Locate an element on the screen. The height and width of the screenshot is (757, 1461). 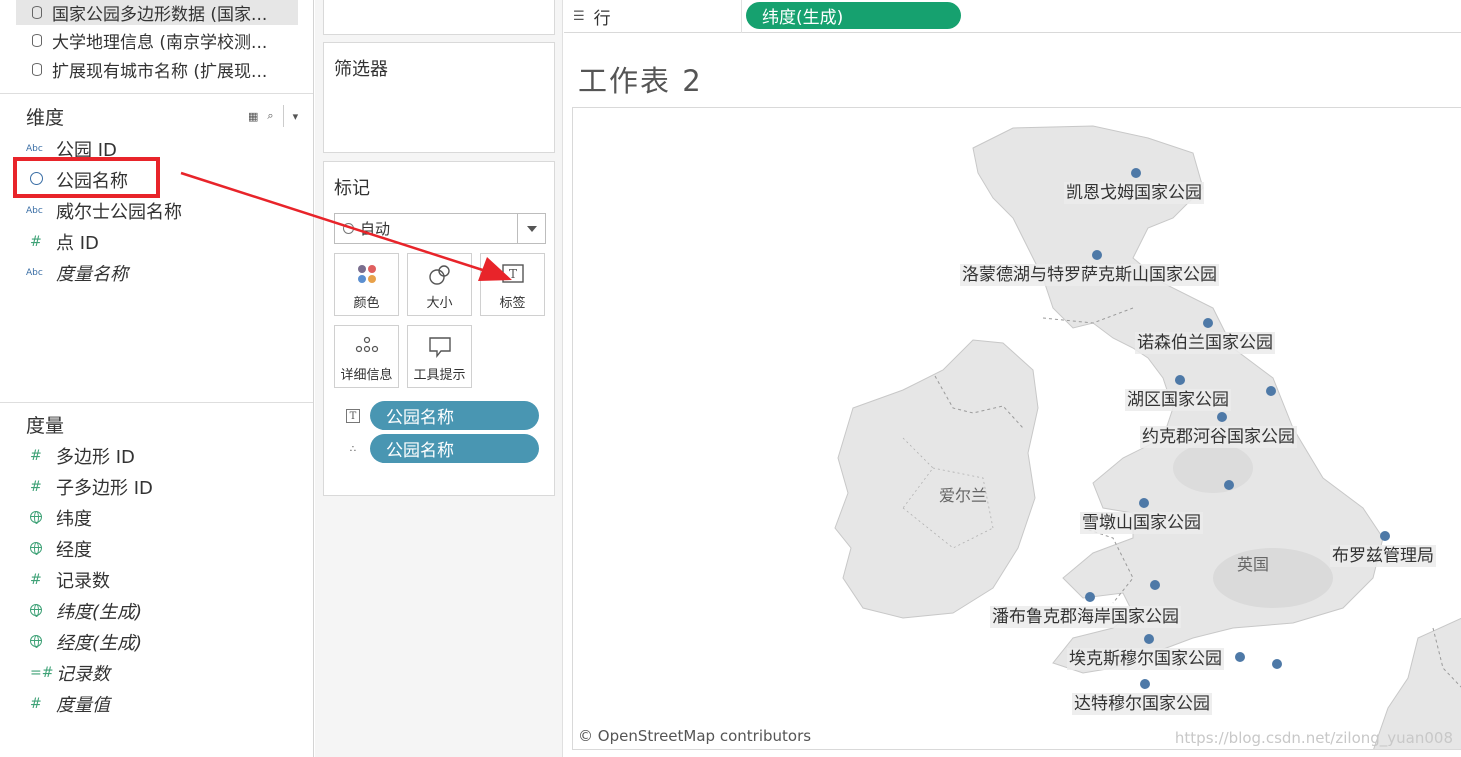
rows-icon: ☰ is located at coordinates (579, 16).